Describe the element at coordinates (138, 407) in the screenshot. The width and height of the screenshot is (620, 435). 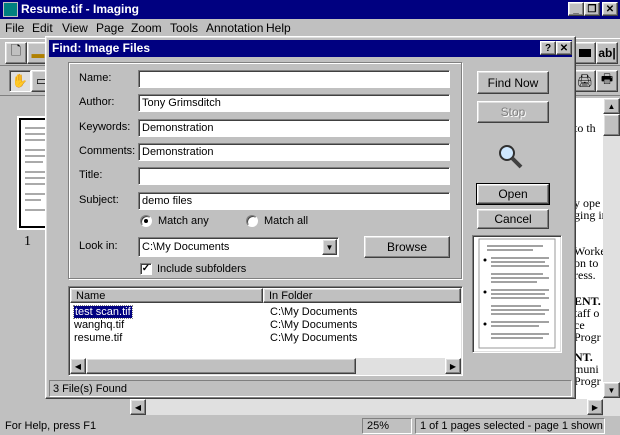
I see `scroll-left-button: ◀` at that location.